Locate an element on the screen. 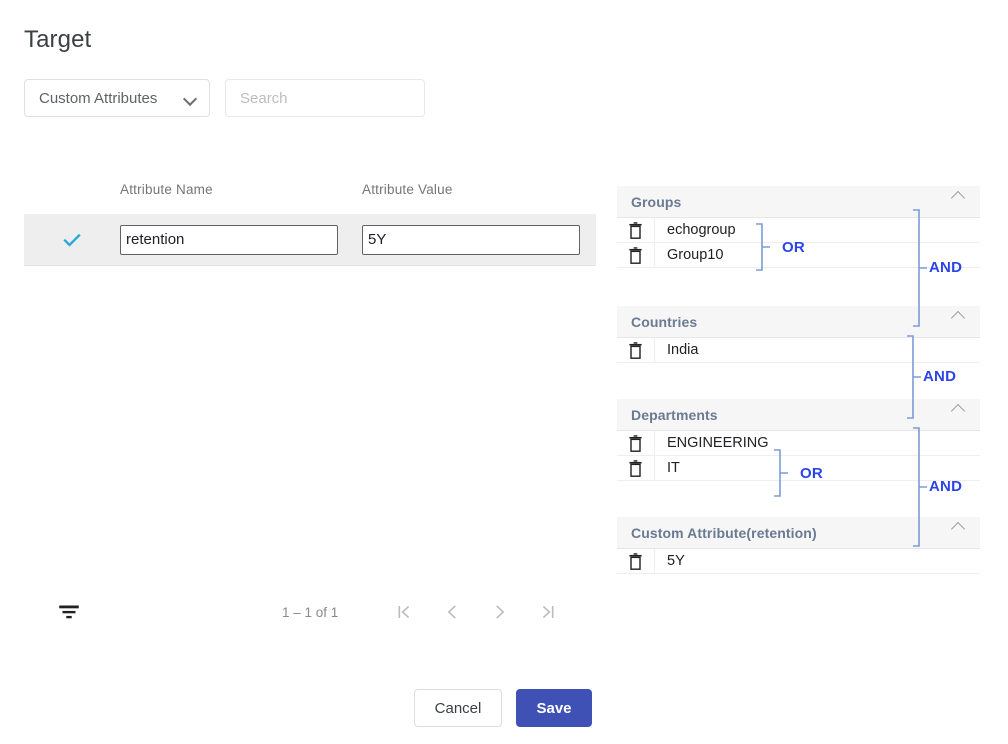  rule-item-label: India is located at coordinates (683, 350).